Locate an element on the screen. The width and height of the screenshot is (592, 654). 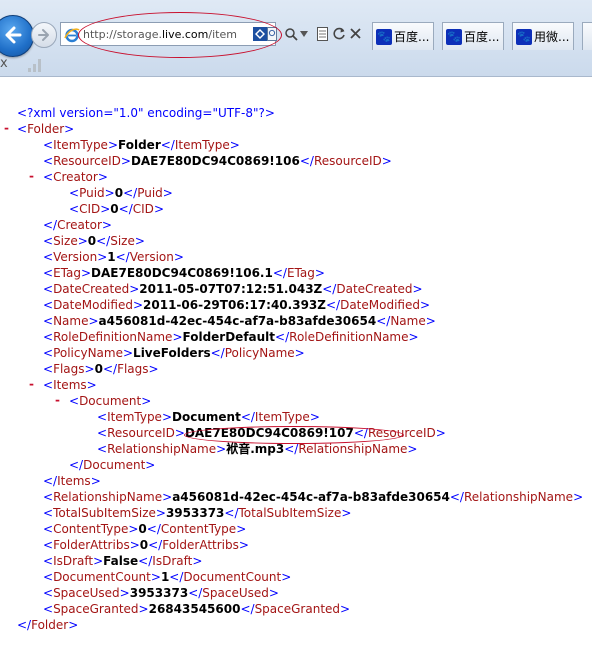
xml-itemtype: <ItemType>Folder</ItemType> is located at coordinates (141, 145).